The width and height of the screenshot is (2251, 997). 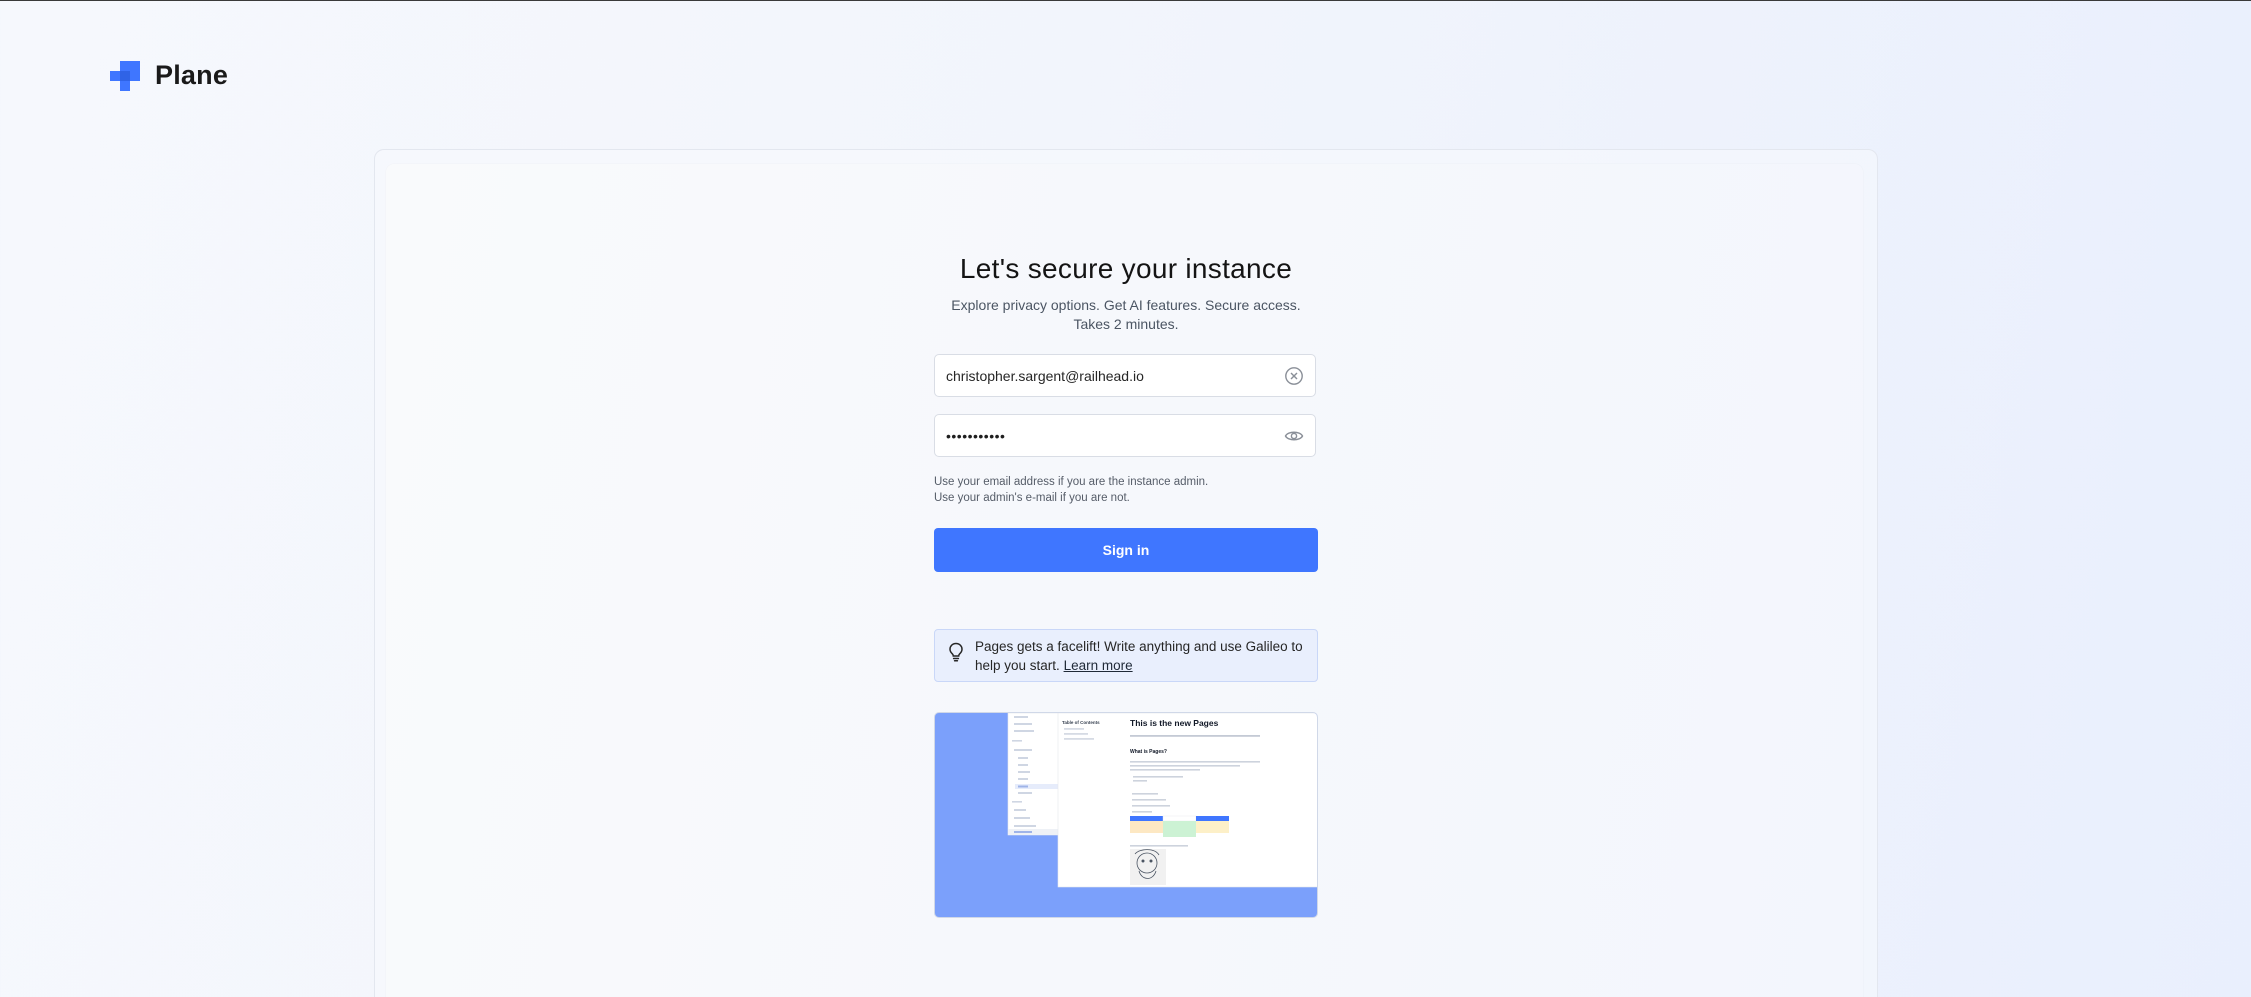 What do you see at coordinates (956, 652) in the screenshot?
I see `lightbulb-icon` at bounding box center [956, 652].